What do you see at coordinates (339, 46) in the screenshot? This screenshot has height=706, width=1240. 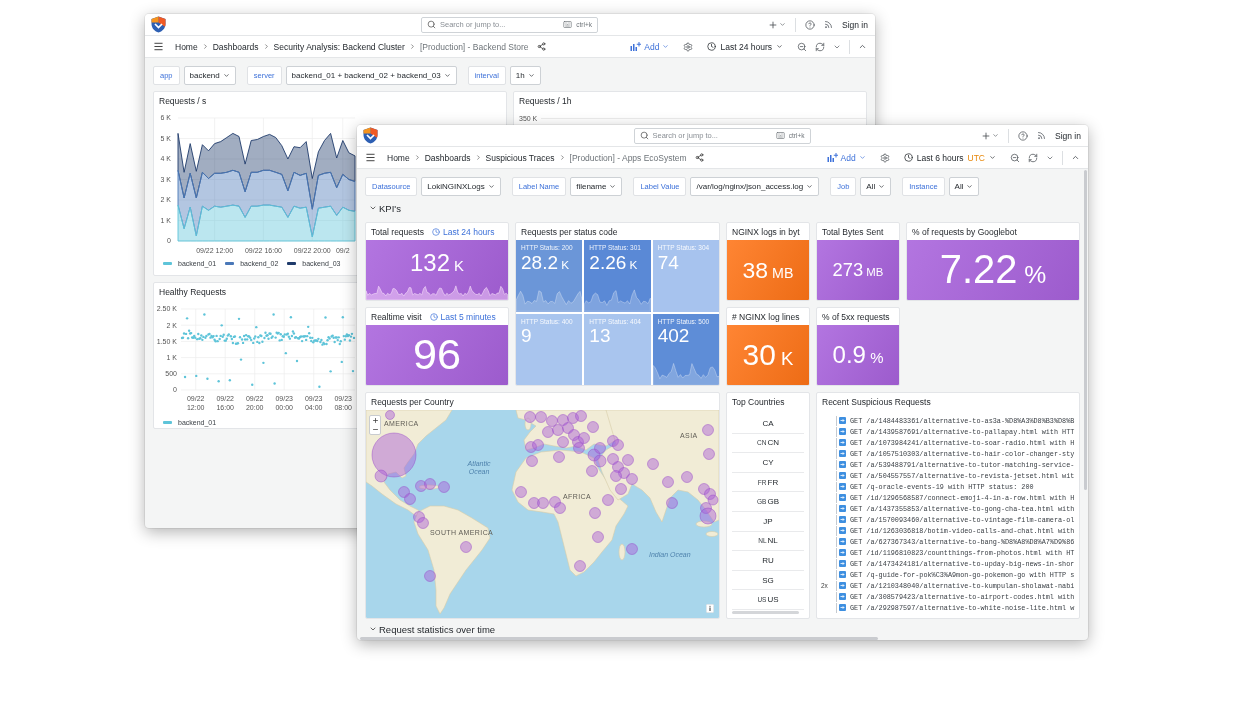 I see `breadcrumb-link: Security Analysis: Backend Cluster` at bounding box center [339, 46].